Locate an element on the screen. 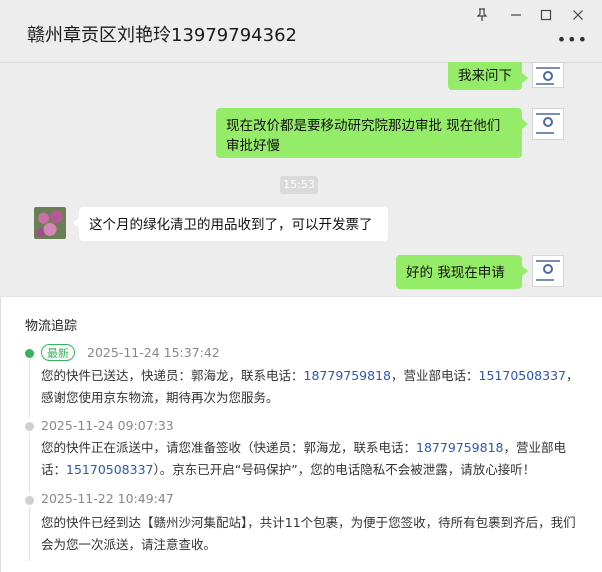 The height and width of the screenshot is (572, 602). entry-time: 2025-11-24 15:37:42 is located at coordinates (153, 352).